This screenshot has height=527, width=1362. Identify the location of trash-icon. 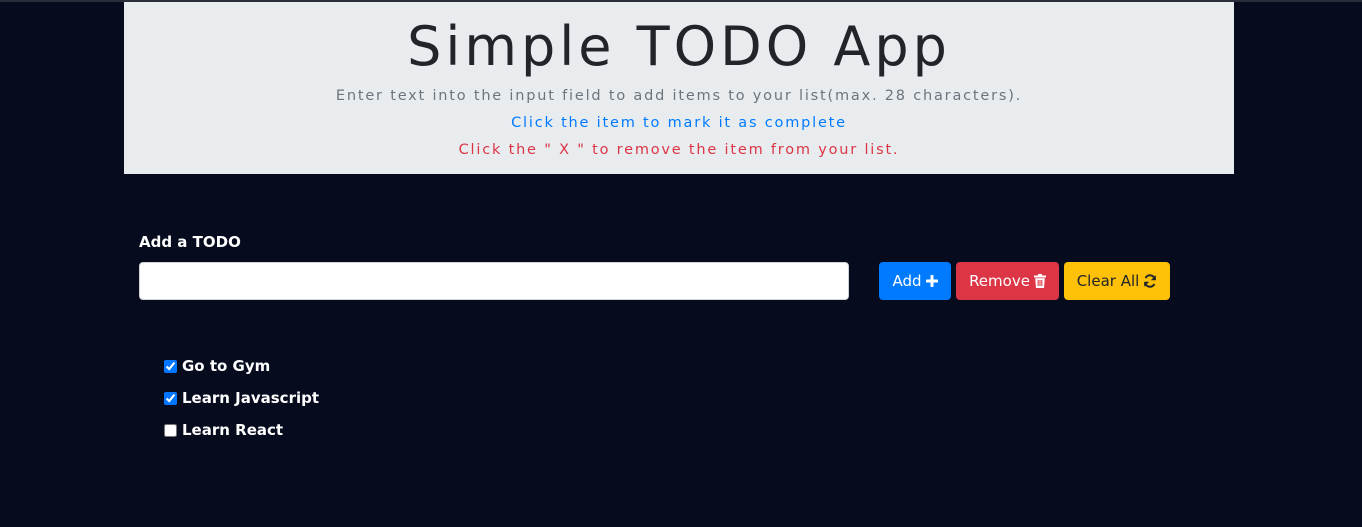
(1039, 281).